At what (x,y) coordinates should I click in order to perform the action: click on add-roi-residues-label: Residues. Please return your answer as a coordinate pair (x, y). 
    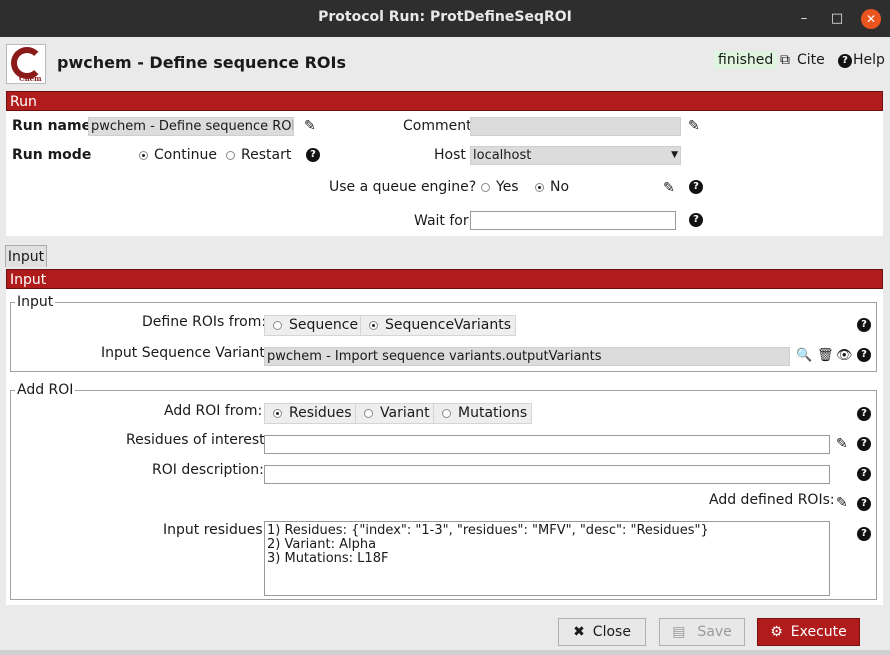
    Looking at the image, I should click on (320, 413).